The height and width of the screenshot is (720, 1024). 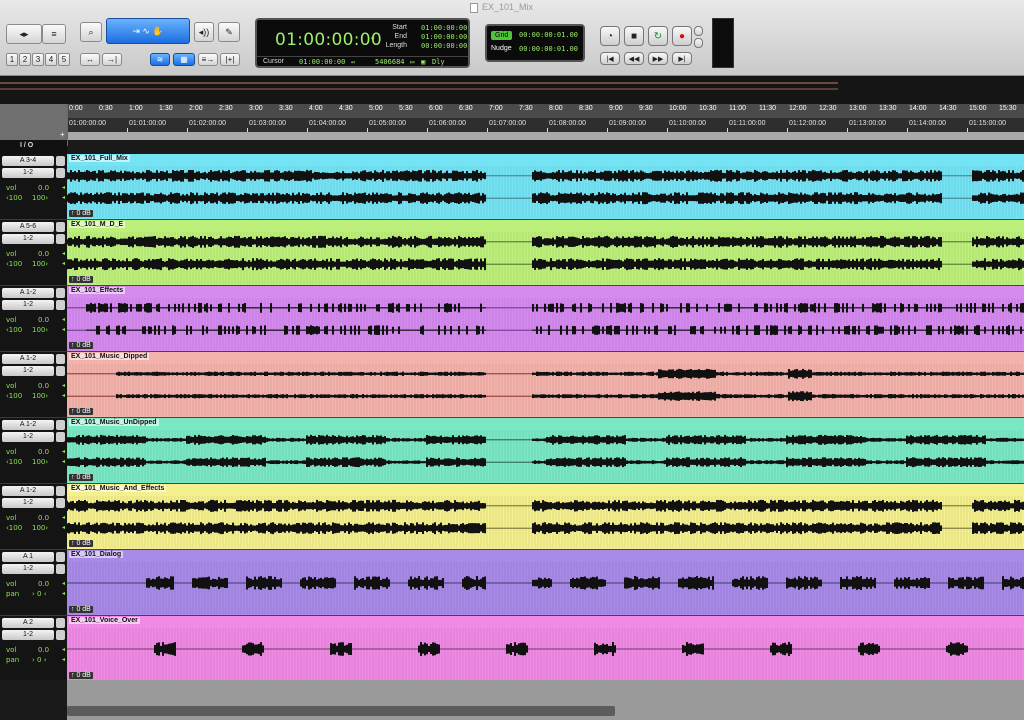 What do you see at coordinates (114, 422) in the screenshot?
I see `clip-name: EX_101_Music_UnDipped` at bounding box center [114, 422].